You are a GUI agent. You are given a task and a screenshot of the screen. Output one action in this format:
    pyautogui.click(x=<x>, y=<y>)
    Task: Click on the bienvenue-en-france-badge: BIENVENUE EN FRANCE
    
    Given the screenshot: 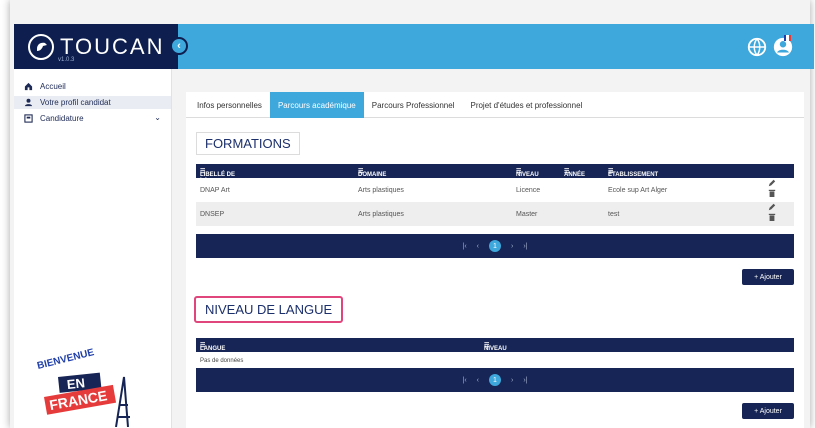 What is the action you would take?
    pyautogui.click(x=83, y=387)
    